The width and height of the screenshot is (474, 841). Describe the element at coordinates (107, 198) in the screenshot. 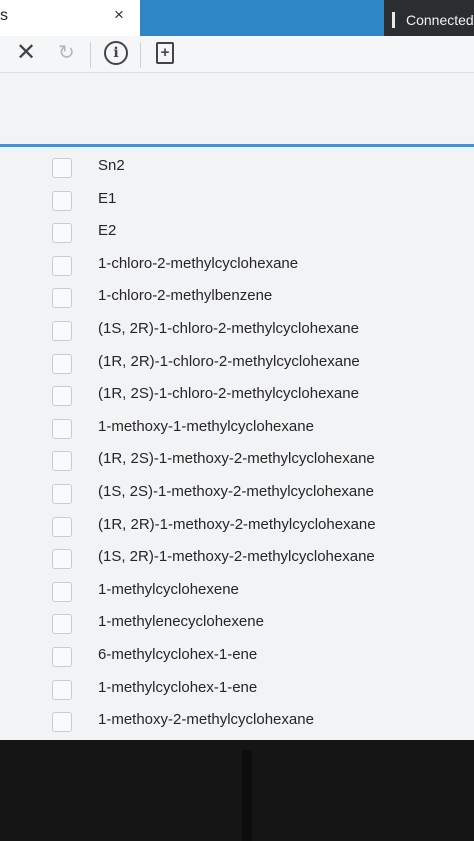

I see `option-label: E1` at that location.